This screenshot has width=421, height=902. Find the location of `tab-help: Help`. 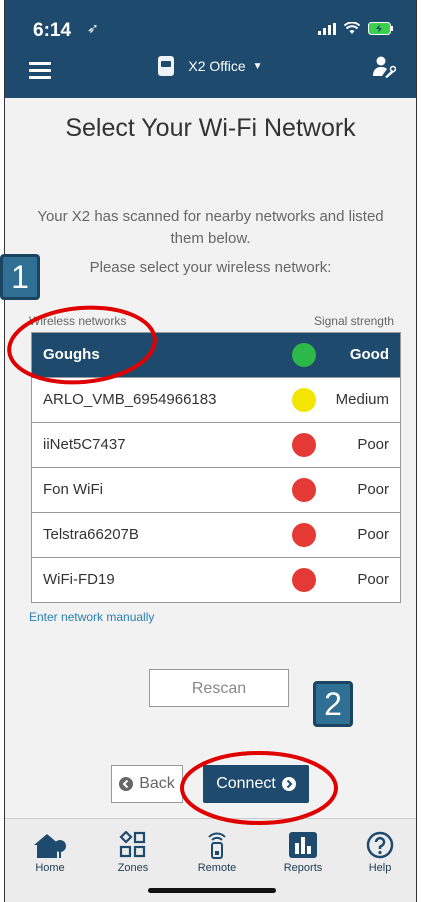

tab-help: Help is located at coordinates (378, 852).